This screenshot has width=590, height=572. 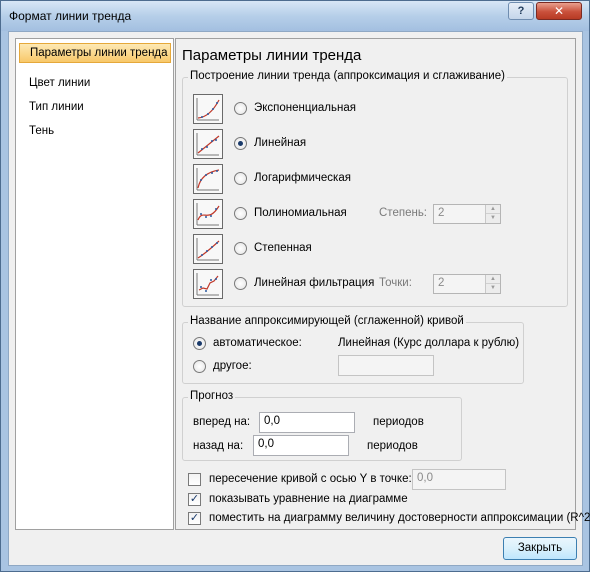 What do you see at coordinates (194, 518) in the screenshot?
I see `show-r2-checkbox: ✓` at bounding box center [194, 518].